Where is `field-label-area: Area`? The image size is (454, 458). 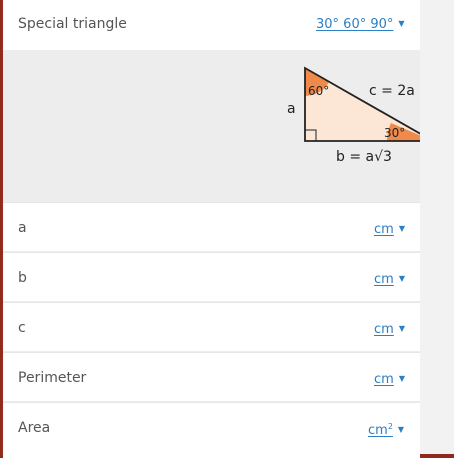
field-label-area: Area is located at coordinates (34, 428).